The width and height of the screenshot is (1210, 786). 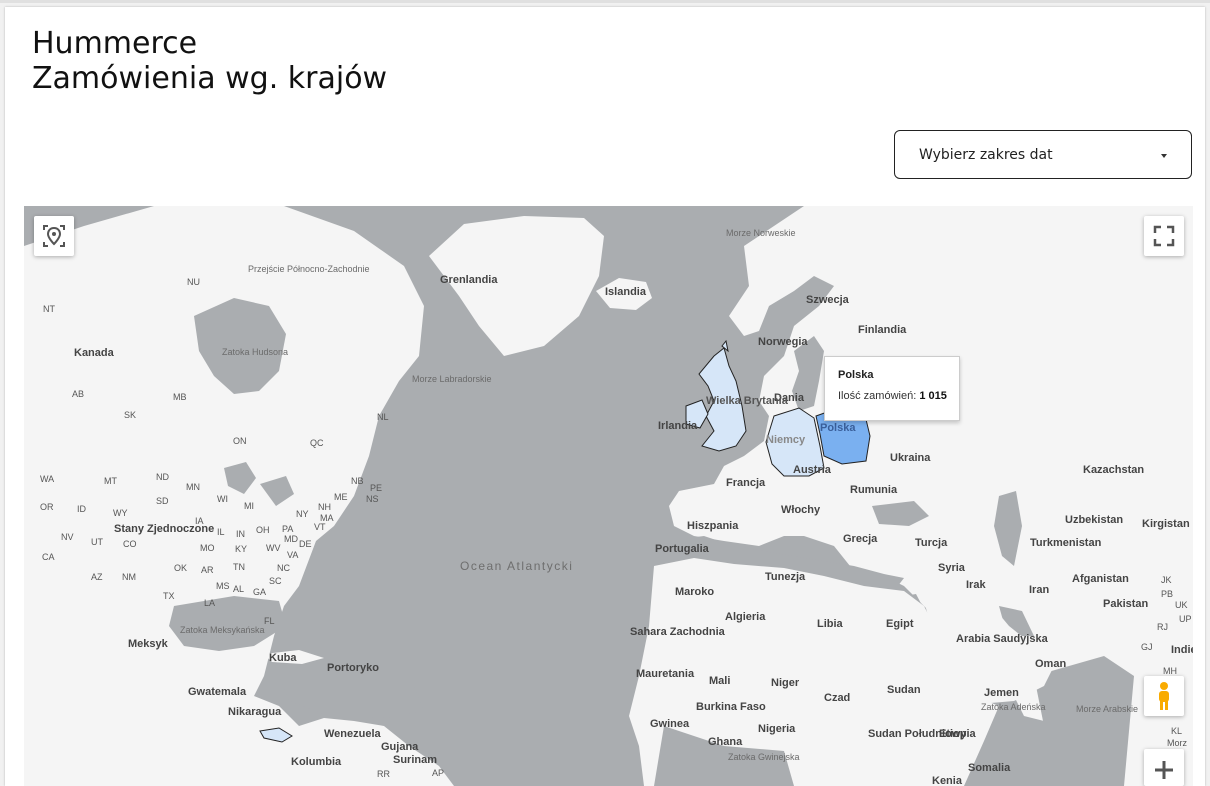 I want to click on location-icon, so click(x=54, y=236).